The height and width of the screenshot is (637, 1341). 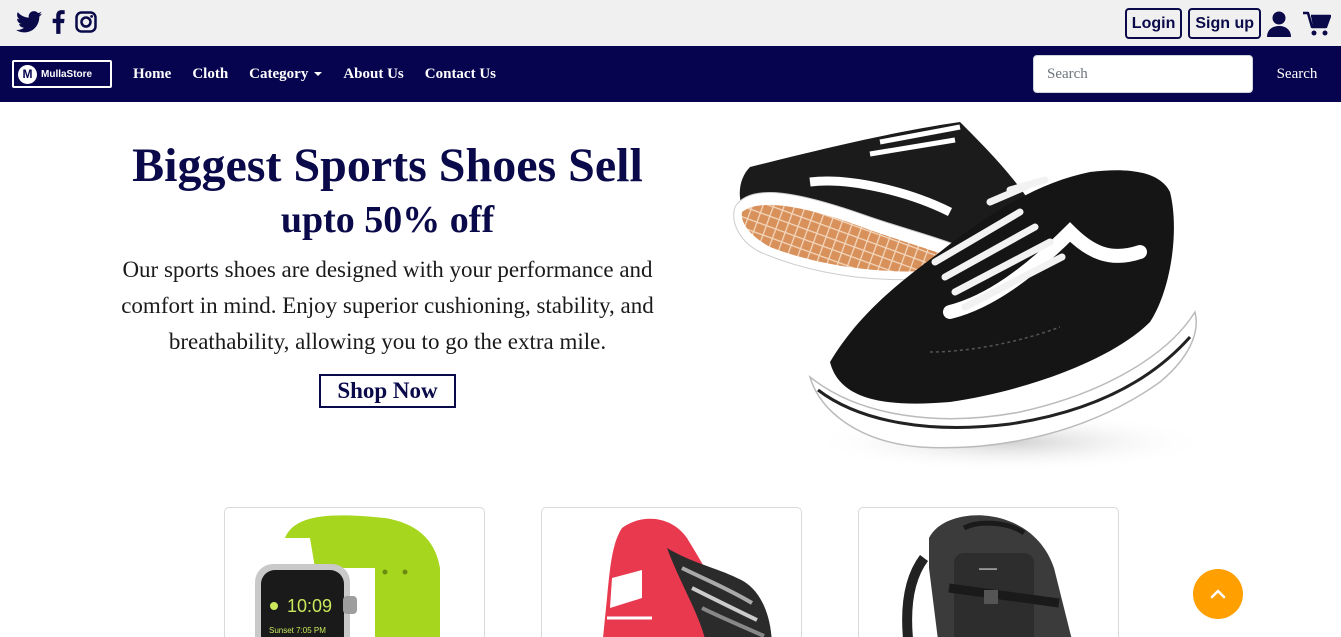 I want to click on nav-links: Home Cloth Category About Us Contact Us, so click(x=314, y=74).